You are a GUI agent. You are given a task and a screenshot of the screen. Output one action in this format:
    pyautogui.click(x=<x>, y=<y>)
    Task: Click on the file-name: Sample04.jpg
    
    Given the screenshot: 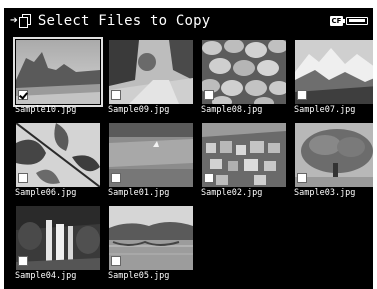 What is the action you would take?
    pyautogui.click(x=46, y=276)
    